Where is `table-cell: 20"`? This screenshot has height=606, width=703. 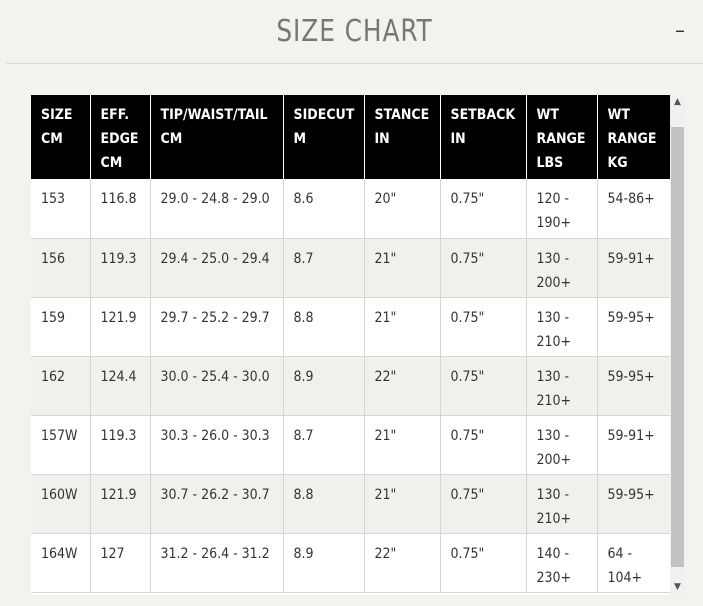
table-cell: 20" is located at coordinates (402, 209).